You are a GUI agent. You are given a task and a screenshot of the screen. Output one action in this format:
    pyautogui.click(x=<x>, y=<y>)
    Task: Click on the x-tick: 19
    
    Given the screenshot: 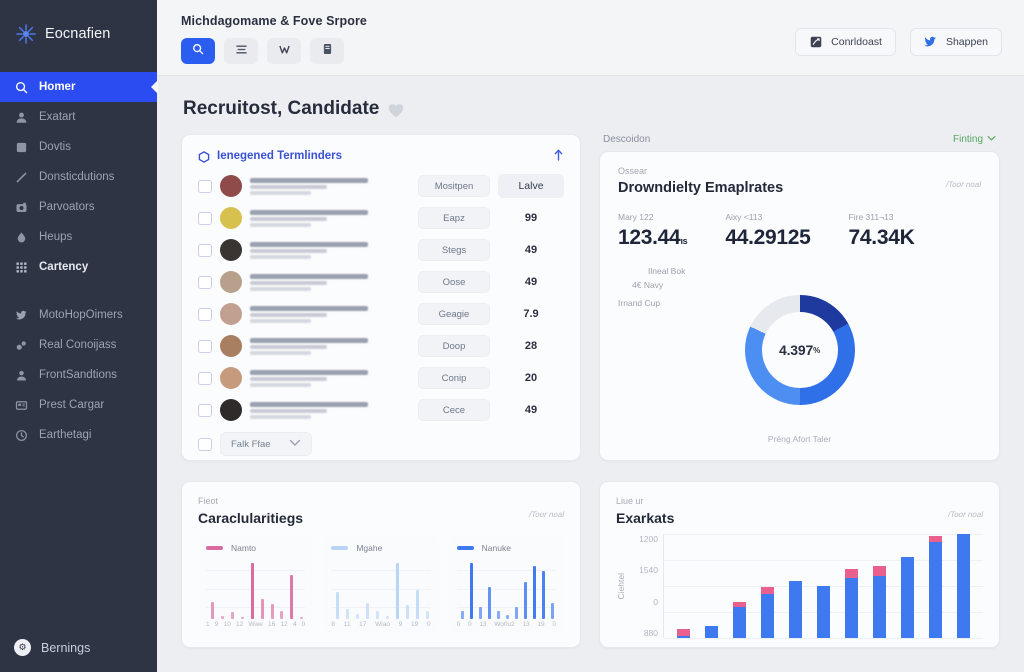 What is the action you would take?
    pyautogui.click(x=415, y=624)
    